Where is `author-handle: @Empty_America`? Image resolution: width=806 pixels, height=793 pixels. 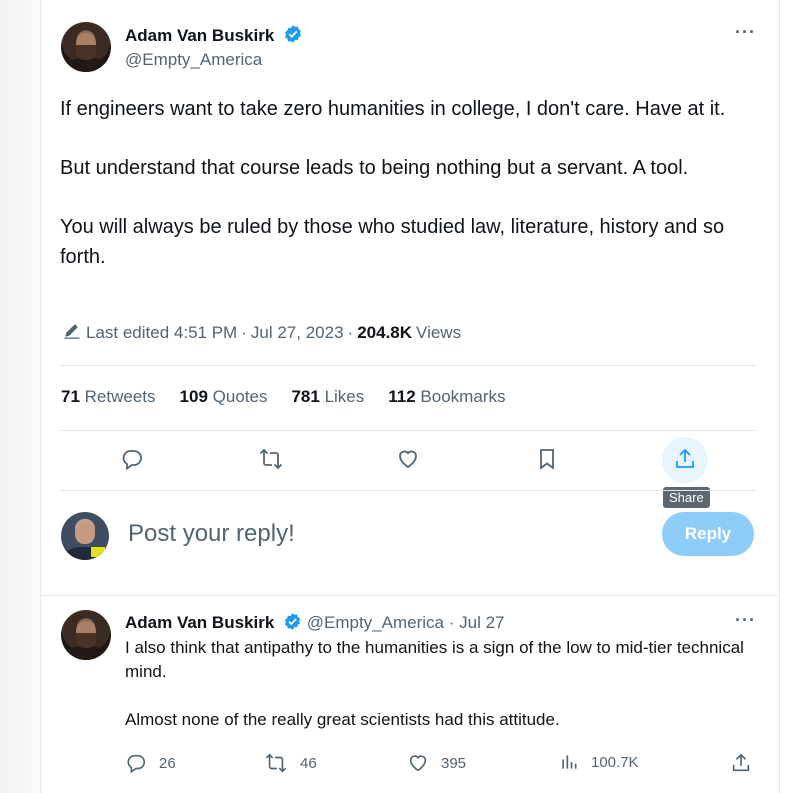
author-handle: @Empty_America is located at coordinates (193, 60).